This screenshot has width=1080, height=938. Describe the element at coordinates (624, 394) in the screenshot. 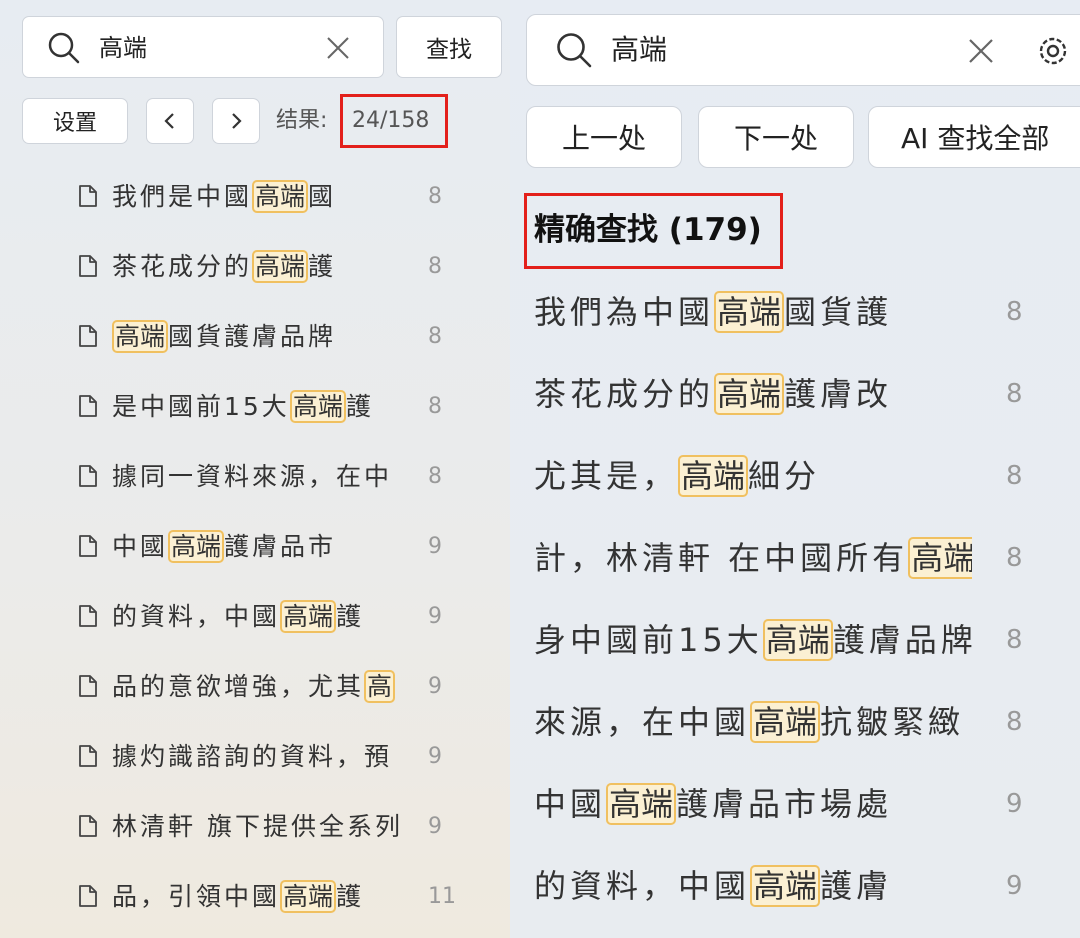

I see `context-before: 茶花成分的` at that location.